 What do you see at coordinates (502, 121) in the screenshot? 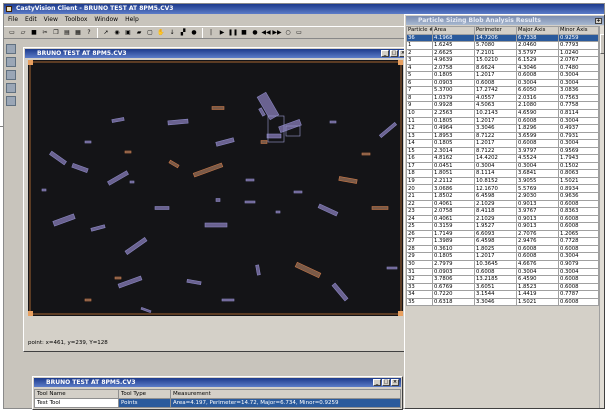
I see `table-row: 11 0.1805 1.2017 0.6008 0.3004` at bounding box center [502, 121].